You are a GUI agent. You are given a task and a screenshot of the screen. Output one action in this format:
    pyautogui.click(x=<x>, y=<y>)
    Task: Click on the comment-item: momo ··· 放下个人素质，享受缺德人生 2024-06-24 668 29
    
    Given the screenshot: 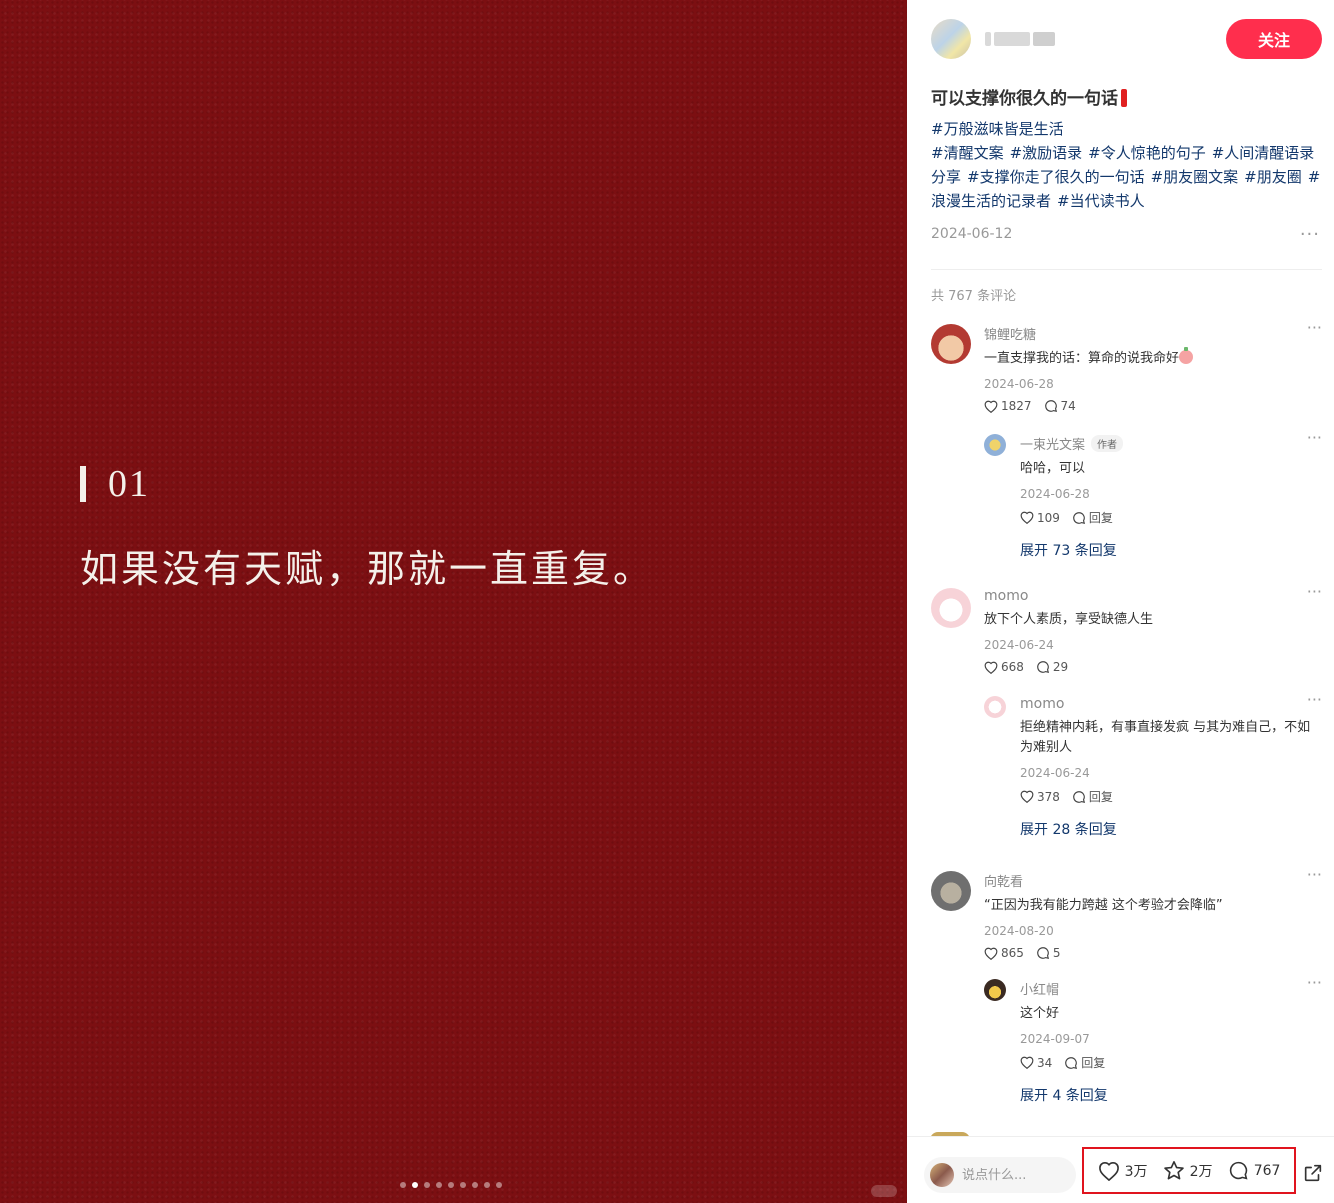 What is the action you would take?
    pyautogui.click(x=1126, y=712)
    